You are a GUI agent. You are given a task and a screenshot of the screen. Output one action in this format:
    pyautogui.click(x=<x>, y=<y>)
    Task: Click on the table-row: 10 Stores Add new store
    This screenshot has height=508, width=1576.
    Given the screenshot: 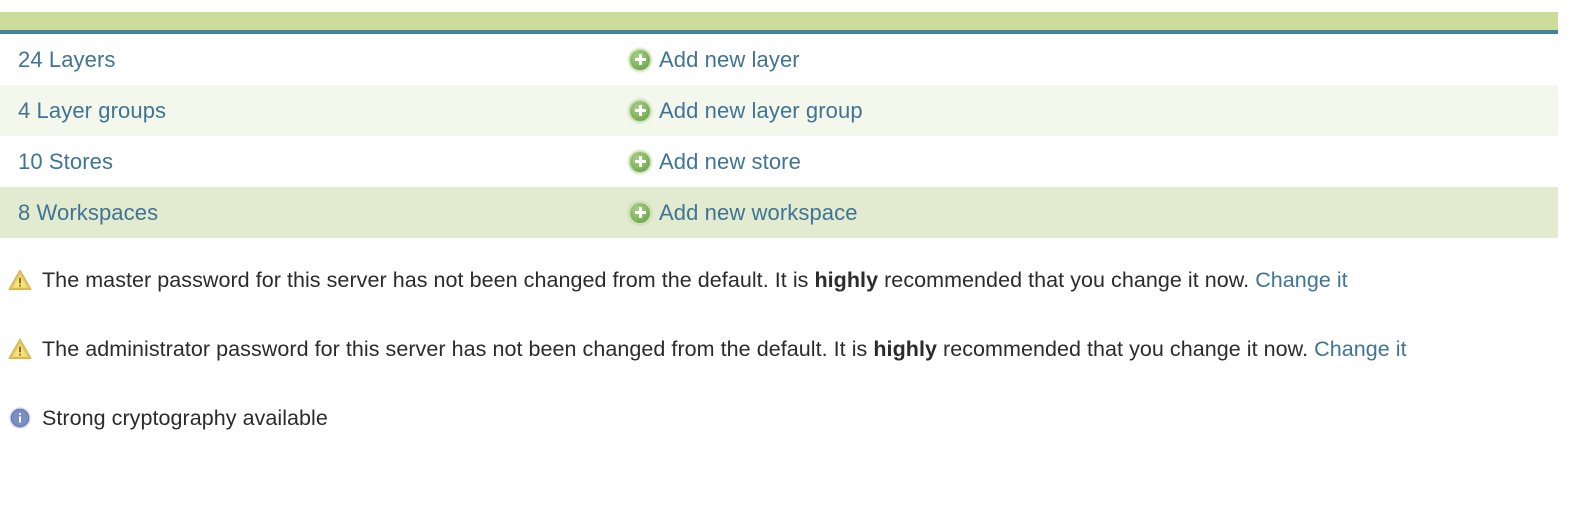 What is the action you would take?
    pyautogui.click(x=779, y=161)
    